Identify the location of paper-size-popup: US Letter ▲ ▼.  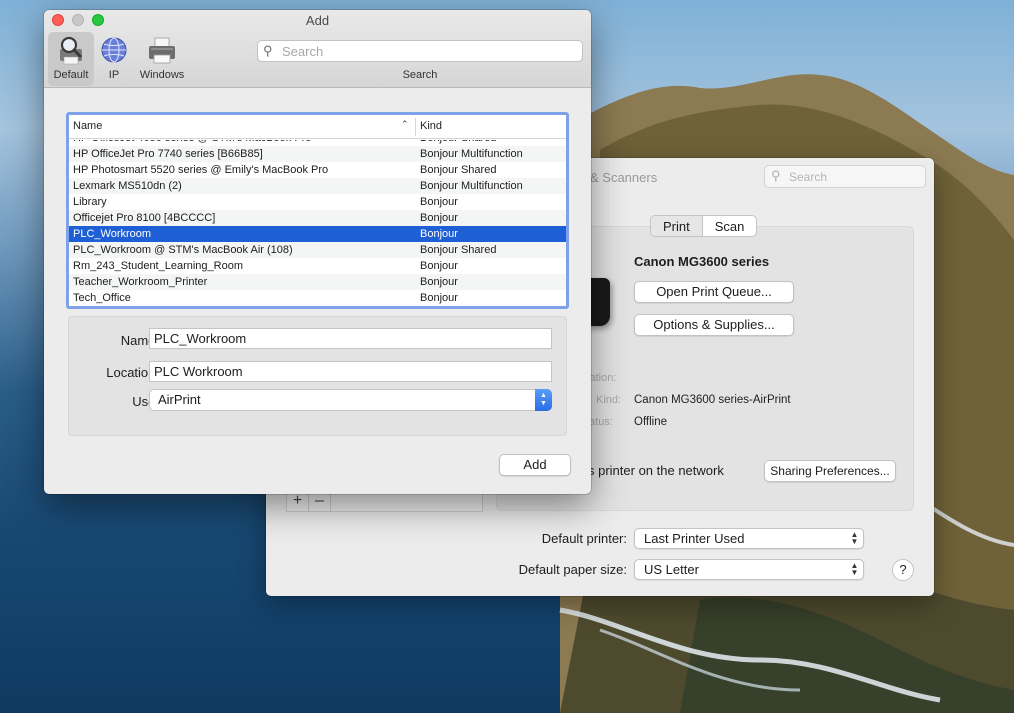
(749, 569).